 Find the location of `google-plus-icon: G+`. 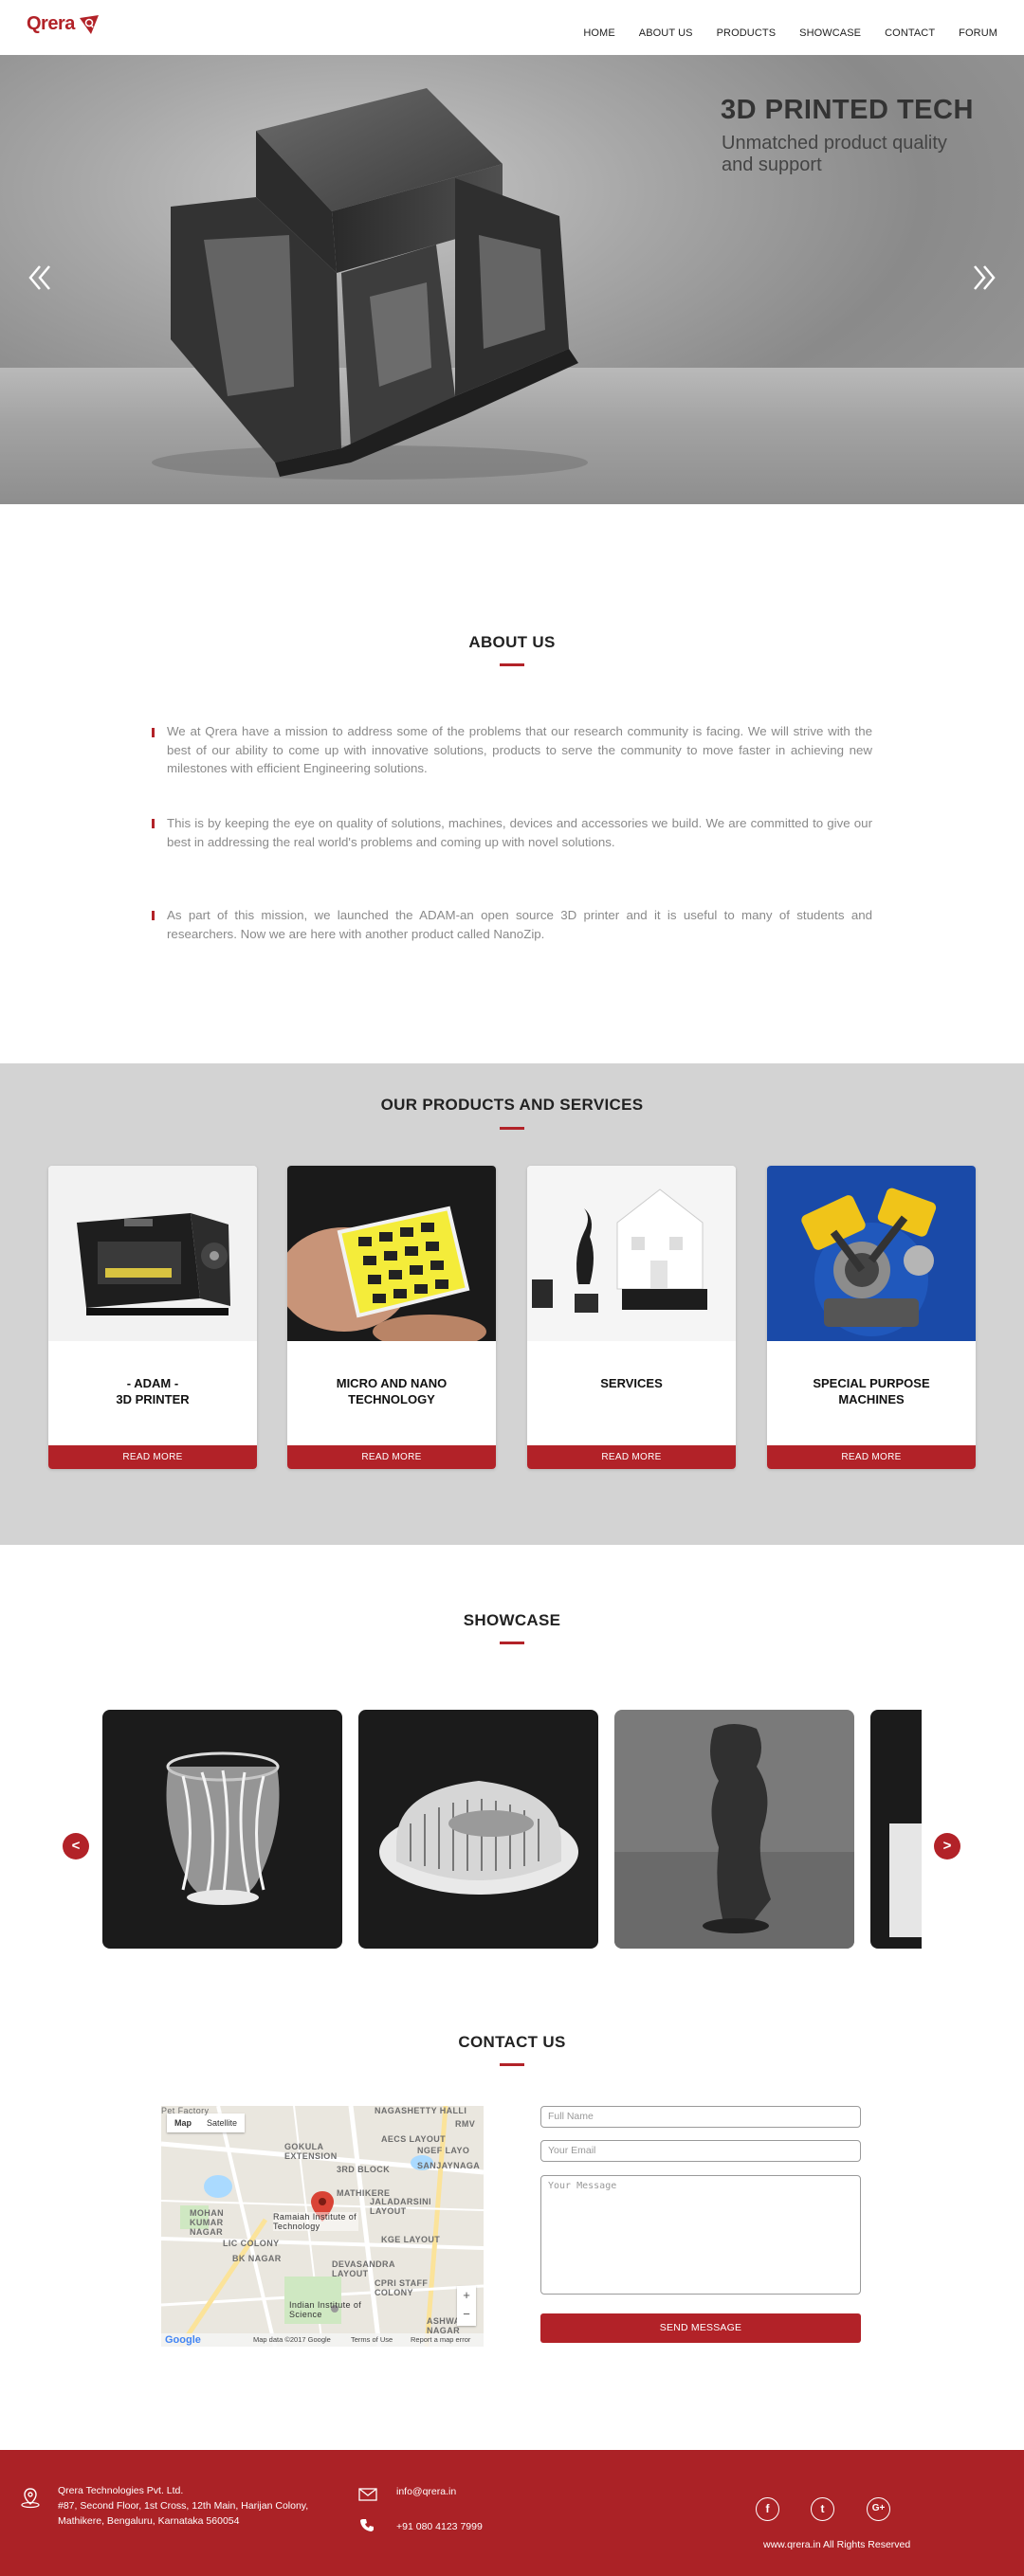

google-plus-icon: G+ is located at coordinates (878, 2509).